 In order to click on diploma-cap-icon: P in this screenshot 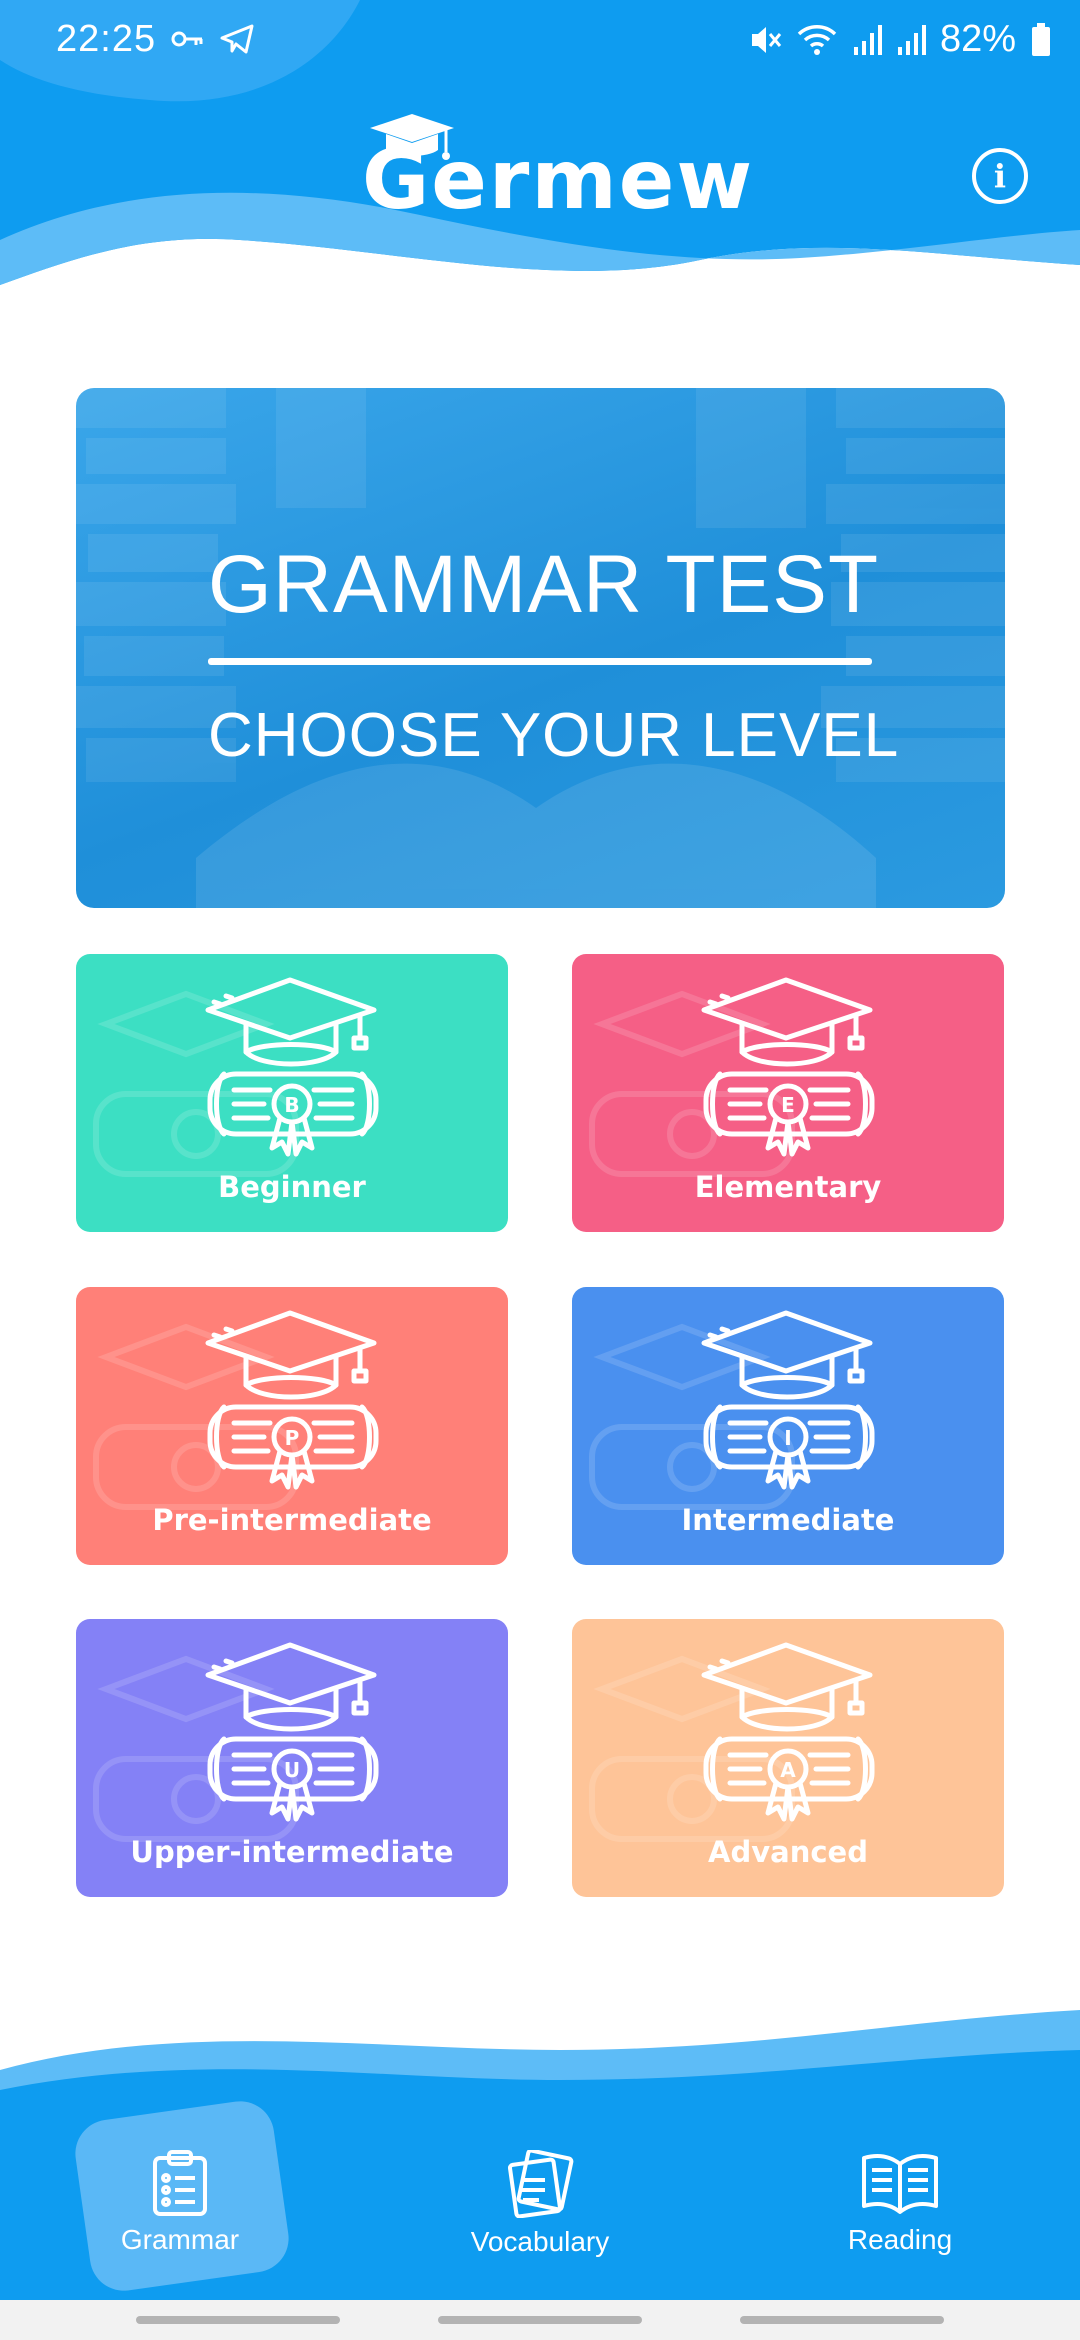, I will do `click(292, 1400)`.